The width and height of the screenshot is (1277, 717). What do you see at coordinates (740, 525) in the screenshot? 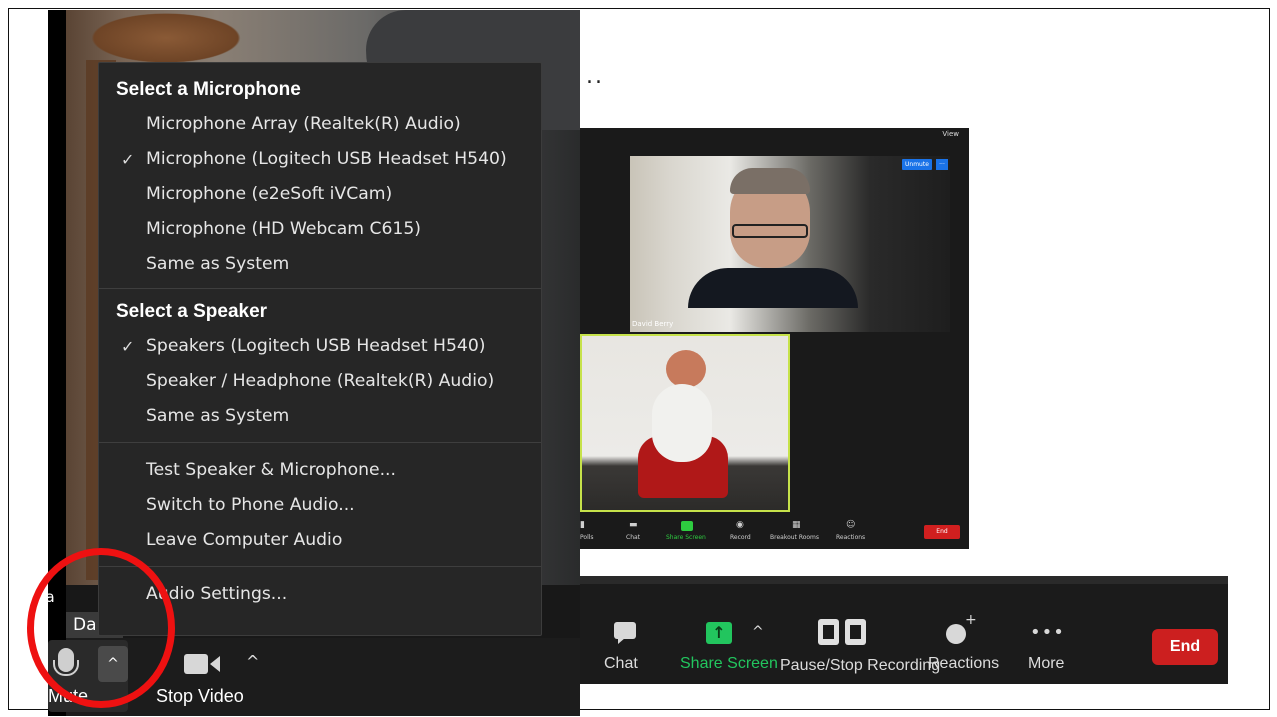
I see `record-icon: ◉` at bounding box center [740, 525].